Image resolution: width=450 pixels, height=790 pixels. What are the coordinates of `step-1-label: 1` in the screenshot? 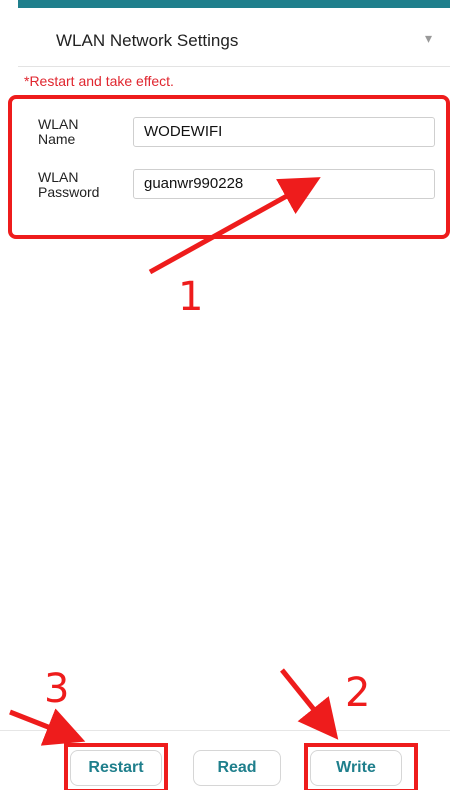 It's located at (191, 297).